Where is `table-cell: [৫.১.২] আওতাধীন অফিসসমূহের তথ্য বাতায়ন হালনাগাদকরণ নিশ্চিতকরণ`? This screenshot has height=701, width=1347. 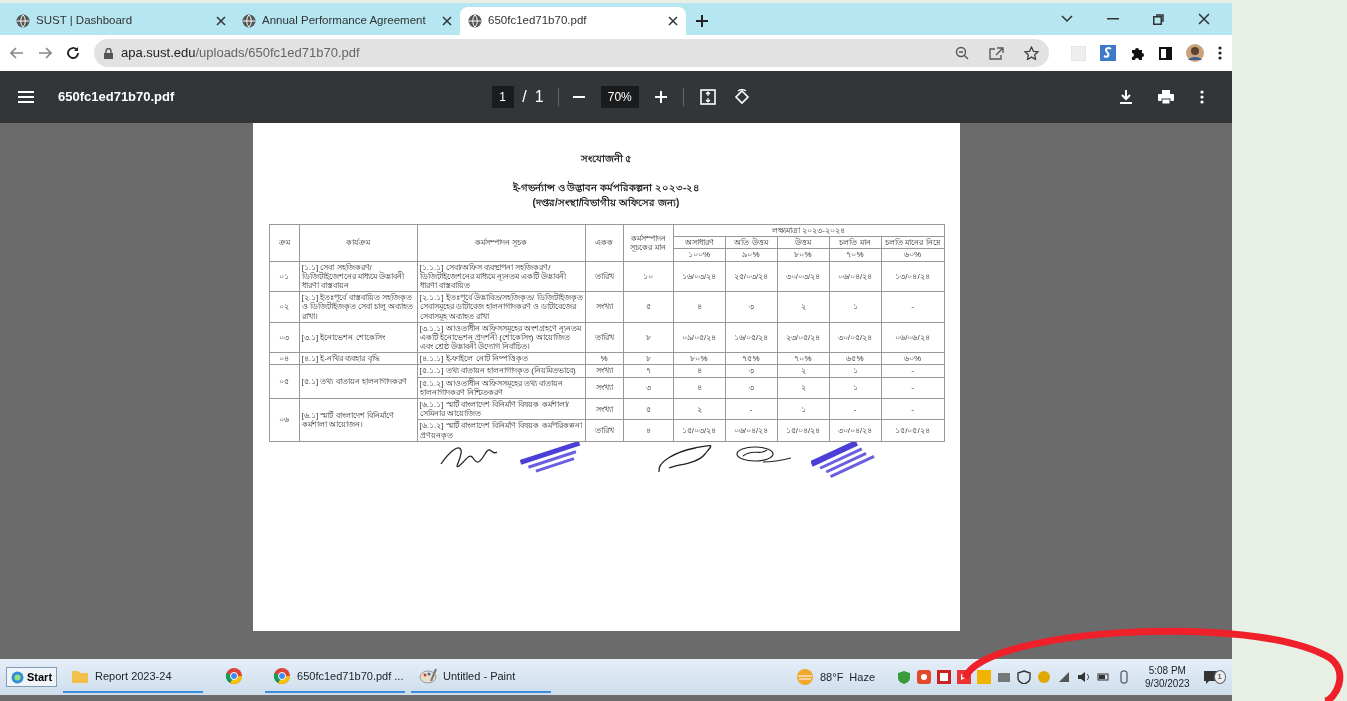 table-cell: [৫.১.২] আওতাধীন অফিসসমূহের তথ্য বাতায়ন হালনাগাদকরণ নিশ্চিতকরণ is located at coordinates (501, 388).